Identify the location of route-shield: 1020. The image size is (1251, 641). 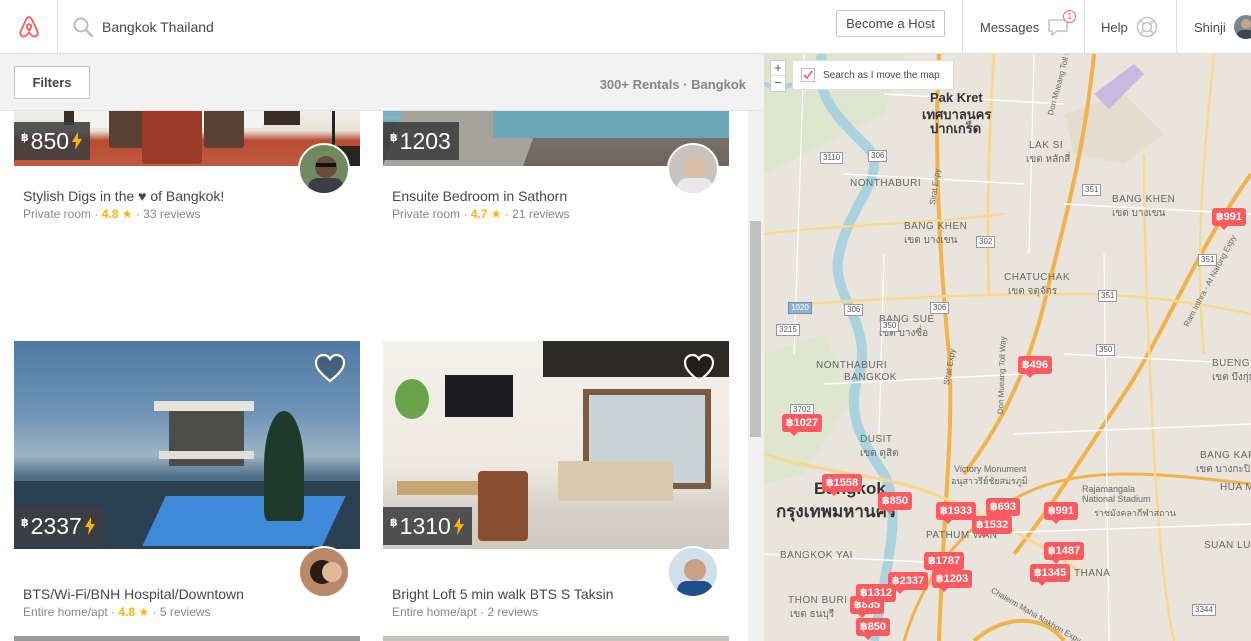
(800, 308).